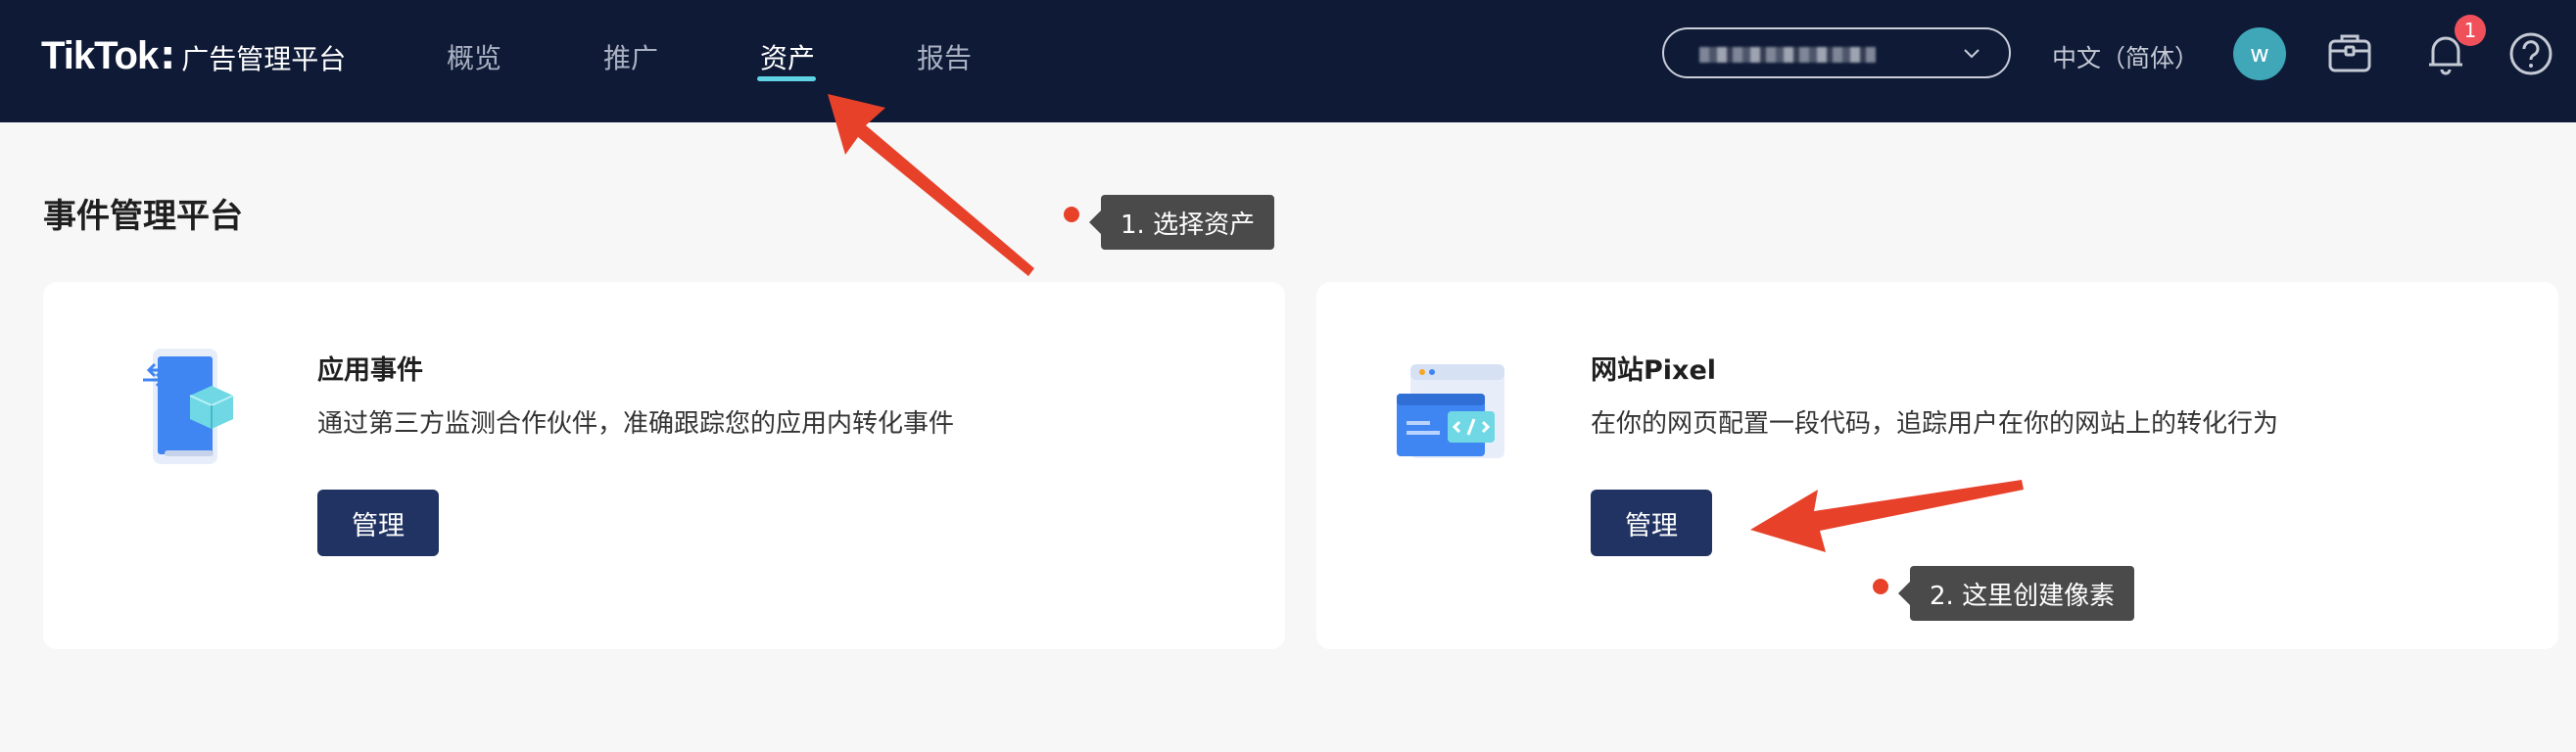 Image resolution: width=2576 pixels, height=752 pixels. Describe the element at coordinates (264, 59) in the screenshot. I see `brand-subtitle: 广告管理平台` at that location.